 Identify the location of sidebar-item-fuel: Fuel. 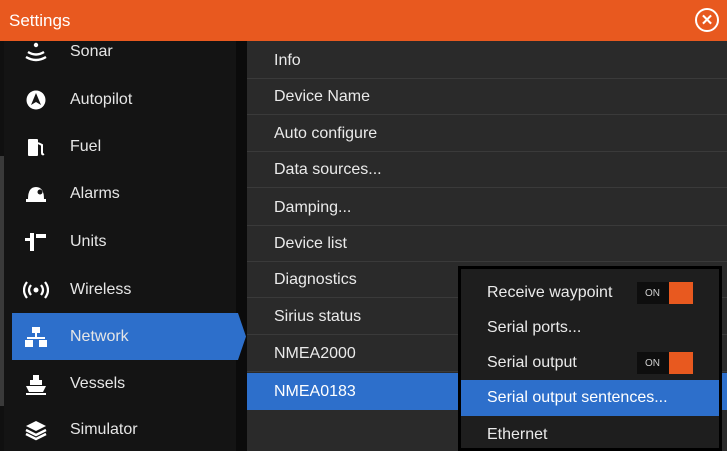
(127, 146).